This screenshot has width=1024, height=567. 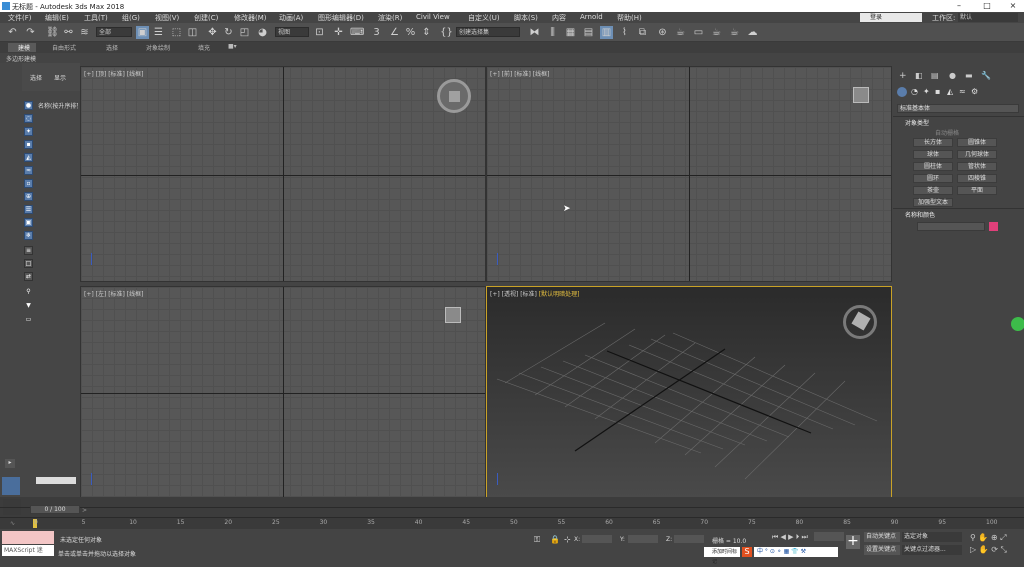 I want to click on set-key-plus-icon: +, so click(x=853, y=541).